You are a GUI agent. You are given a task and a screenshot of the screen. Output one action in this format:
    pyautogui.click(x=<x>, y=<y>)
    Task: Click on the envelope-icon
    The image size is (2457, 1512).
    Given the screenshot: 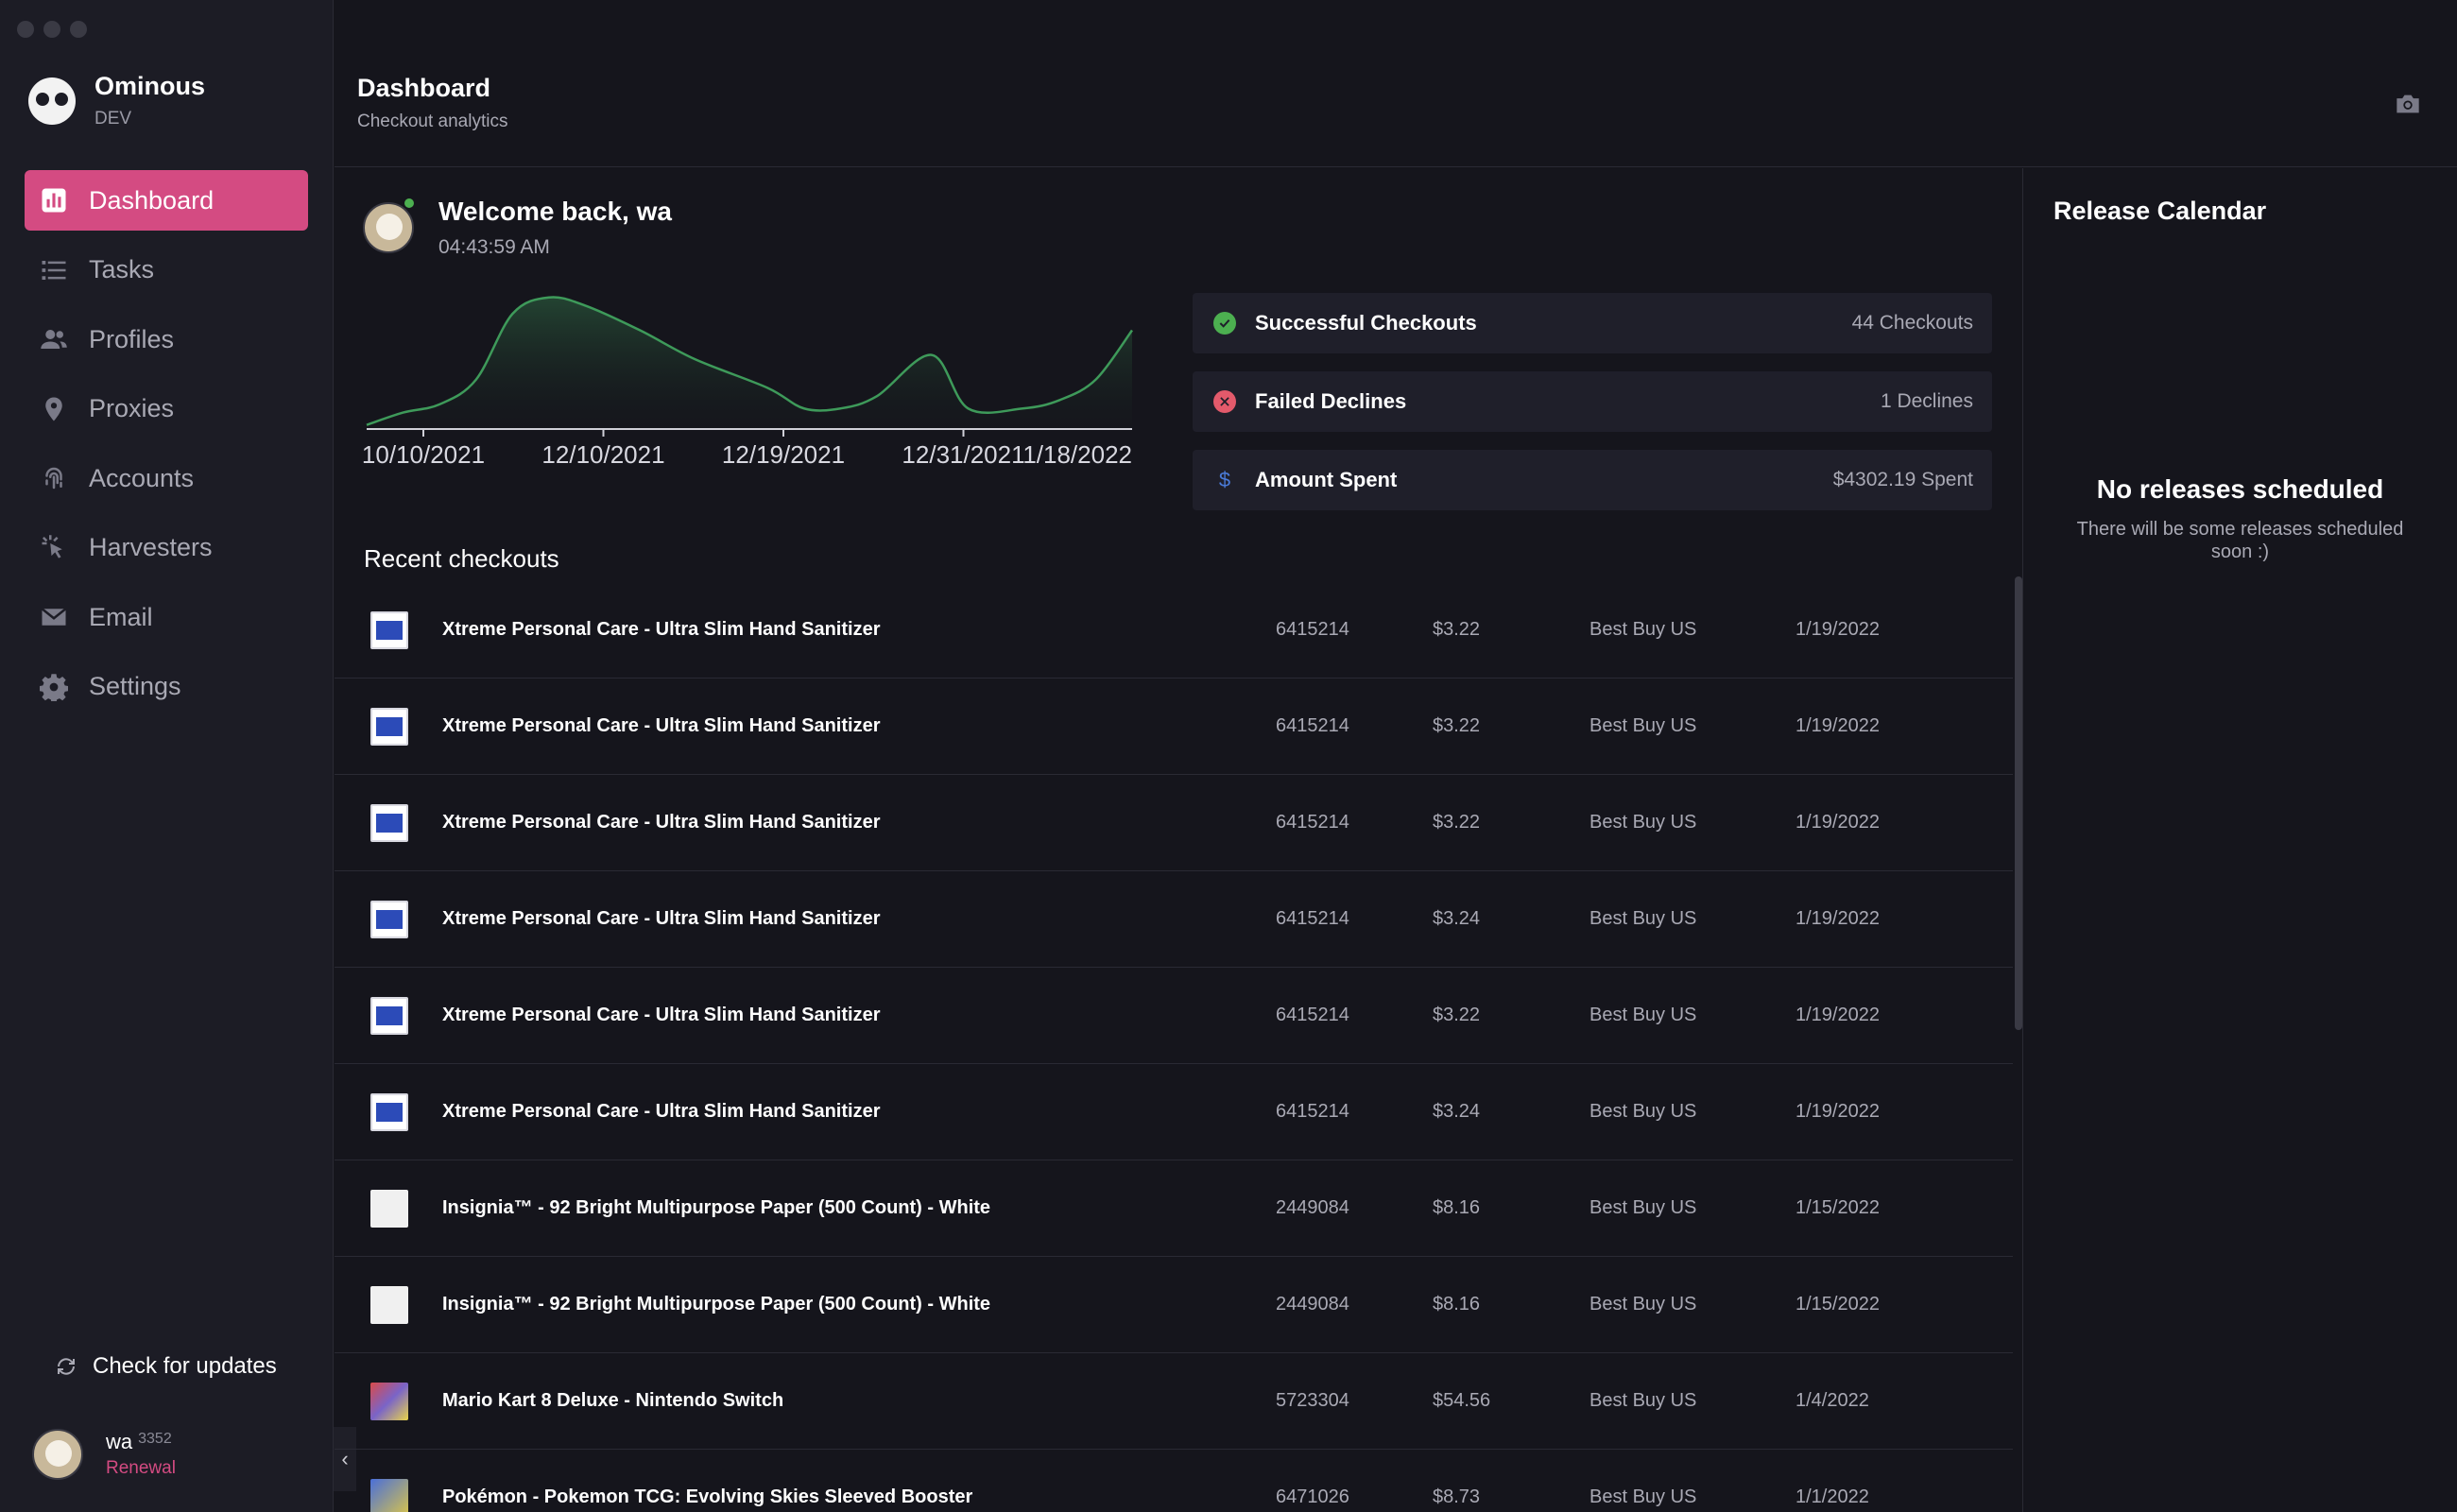 What is the action you would take?
    pyautogui.click(x=54, y=617)
    